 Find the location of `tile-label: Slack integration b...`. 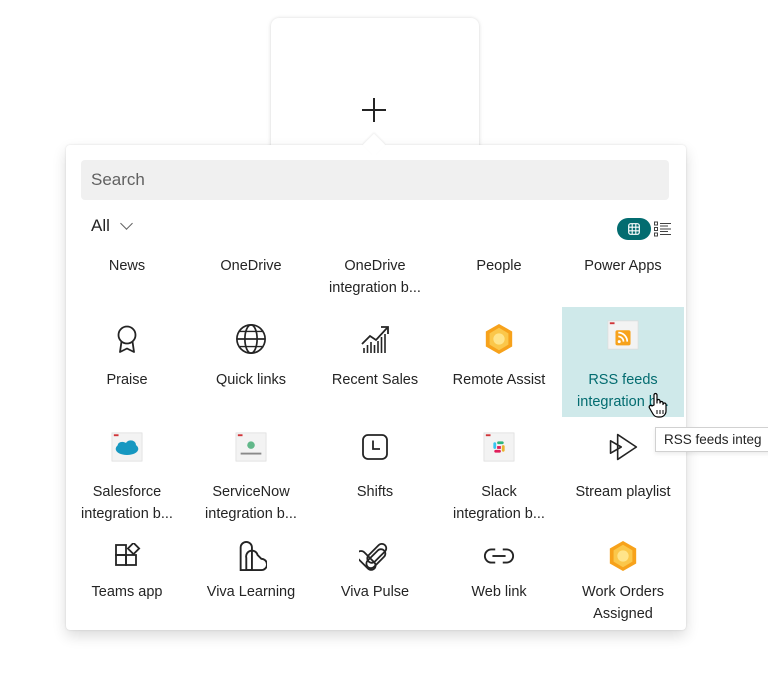

tile-label: Slack integration b... is located at coordinates (499, 503).